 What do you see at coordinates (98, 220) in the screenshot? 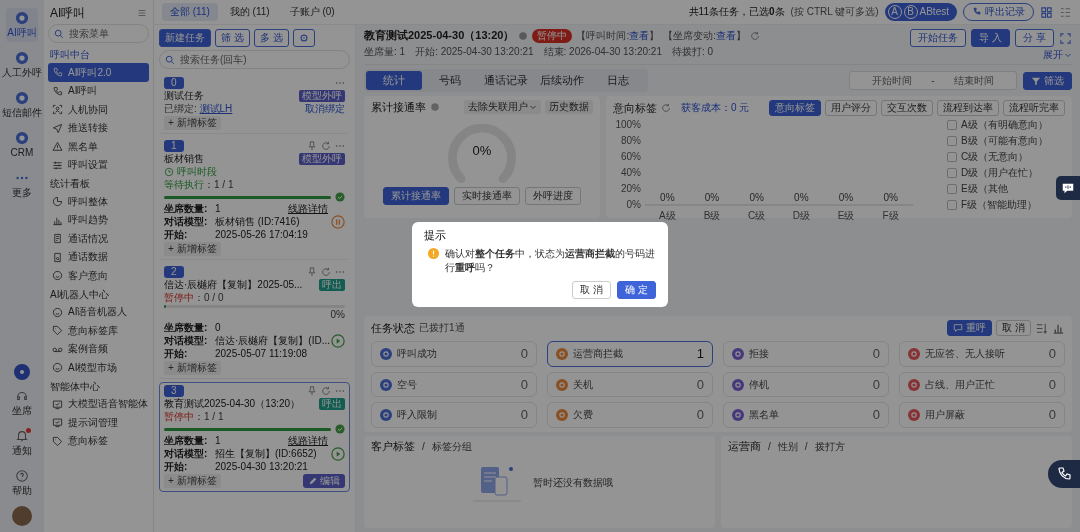
I see `menu-item: 呼叫趋势` at bounding box center [98, 220].